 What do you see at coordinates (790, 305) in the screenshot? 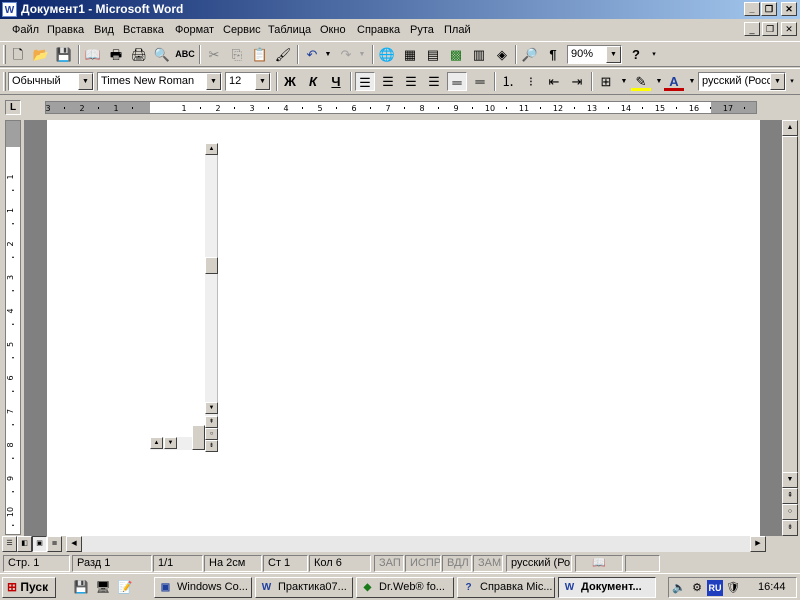
I see `scroll-thumb` at bounding box center [790, 305].